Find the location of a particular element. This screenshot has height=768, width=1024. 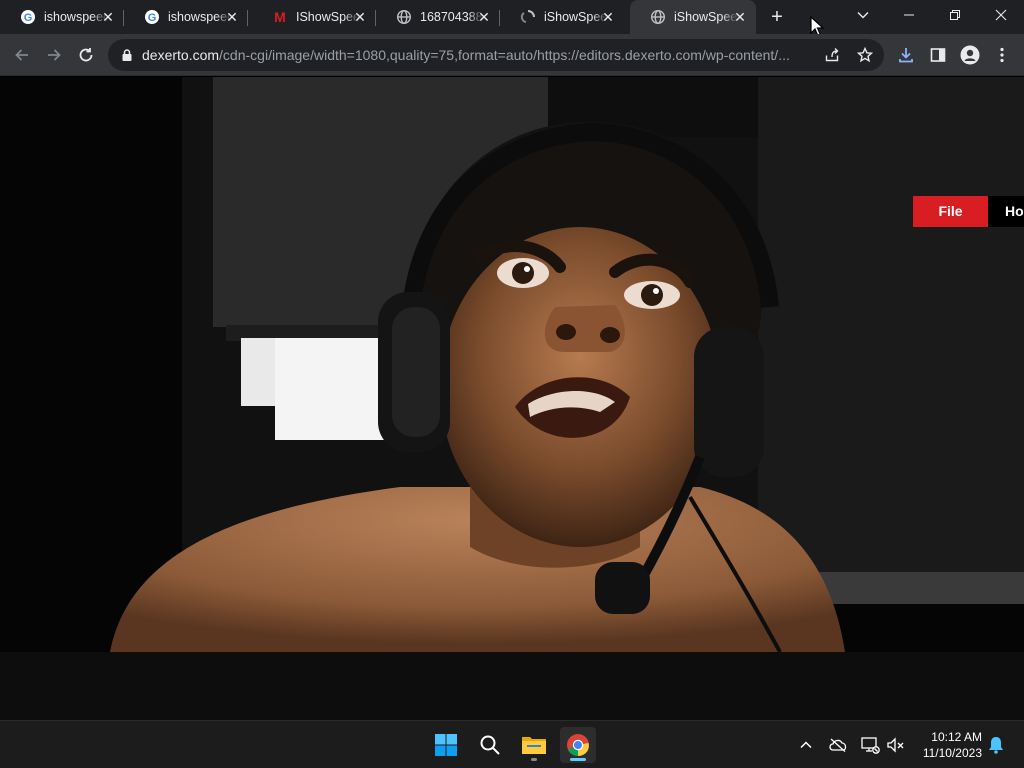

tab-title: IShowSpeed is located at coordinates (328, 17).